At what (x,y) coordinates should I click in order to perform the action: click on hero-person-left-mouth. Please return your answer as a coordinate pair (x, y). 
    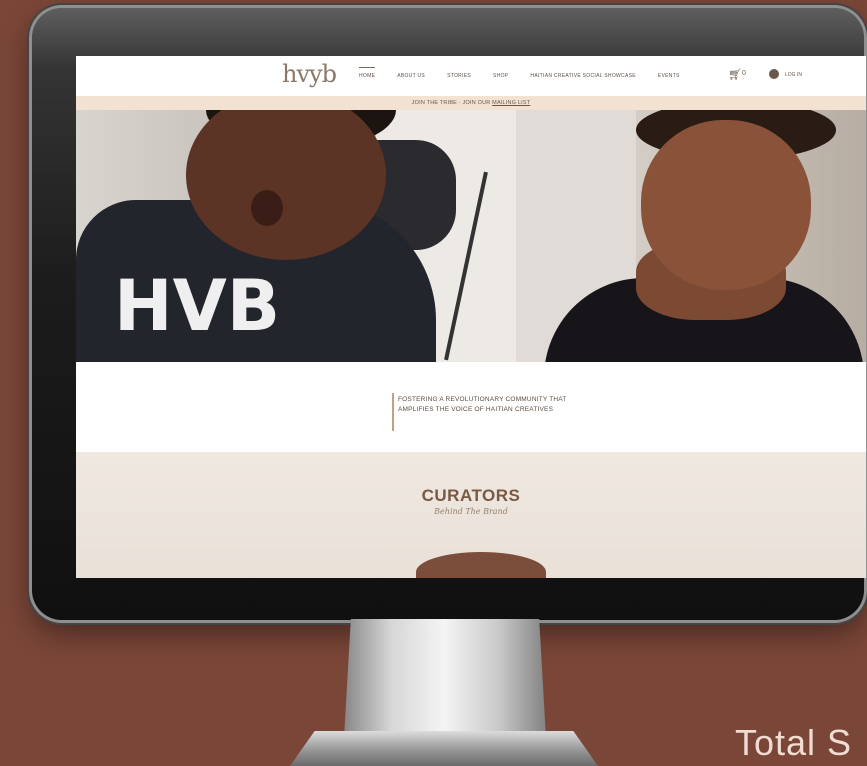
    Looking at the image, I should click on (267, 208).